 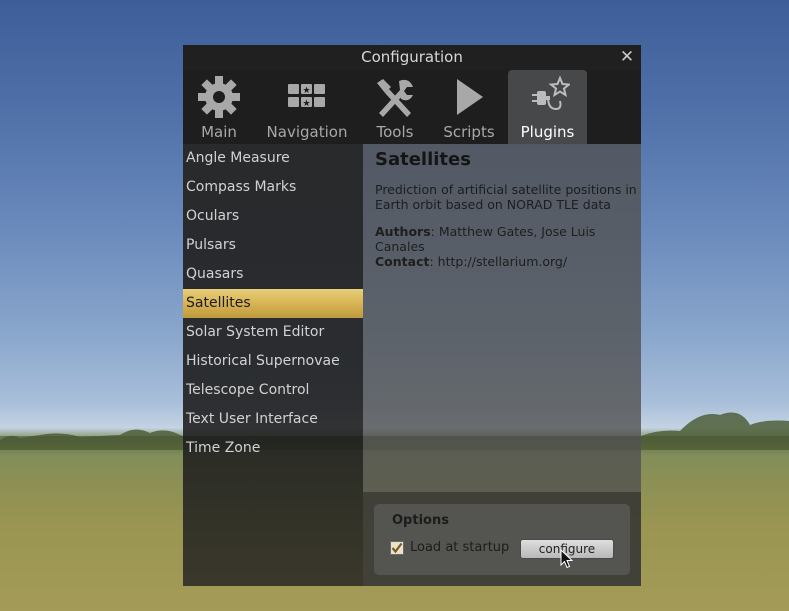 I want to click on title-bar: Configuration ✕, so click(x=412, y=57).